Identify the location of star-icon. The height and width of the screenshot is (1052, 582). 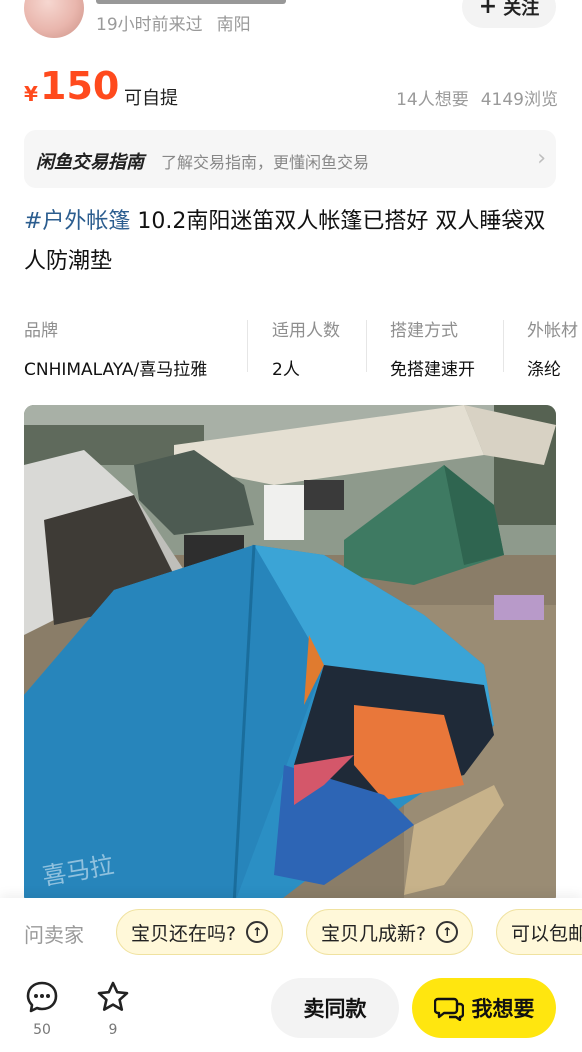
(113, 996).